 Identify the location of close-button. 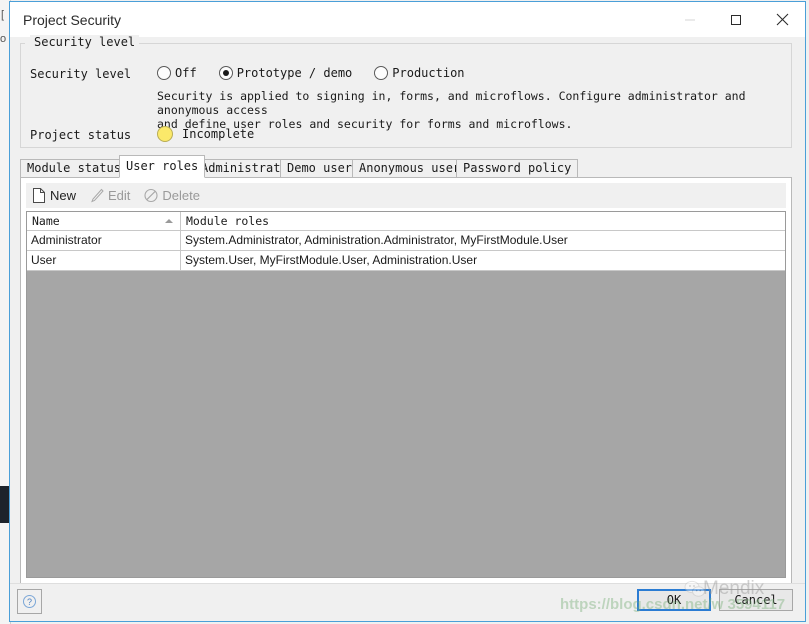
(782, 19).